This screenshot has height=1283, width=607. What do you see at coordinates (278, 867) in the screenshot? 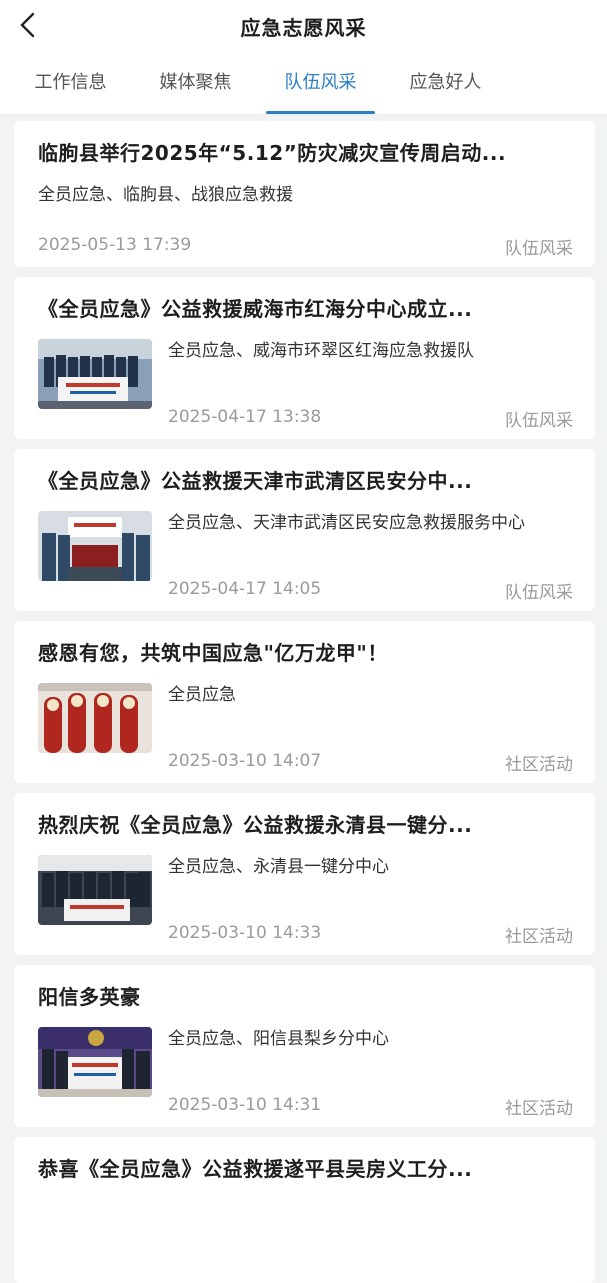
I see `article-tags: 全员应急、永清县一键分中心` at bounding box center [278, 867].